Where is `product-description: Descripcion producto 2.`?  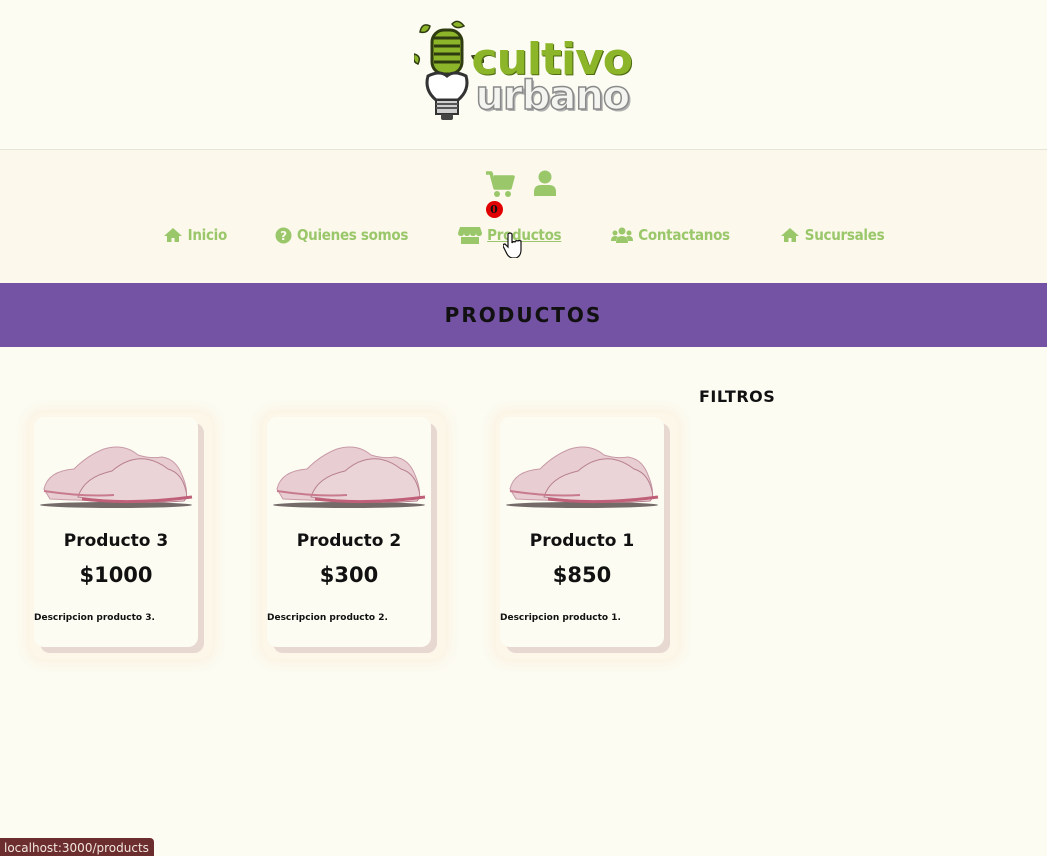
product-description: Descripcion producto 2. is located at coordinates (327, 618).